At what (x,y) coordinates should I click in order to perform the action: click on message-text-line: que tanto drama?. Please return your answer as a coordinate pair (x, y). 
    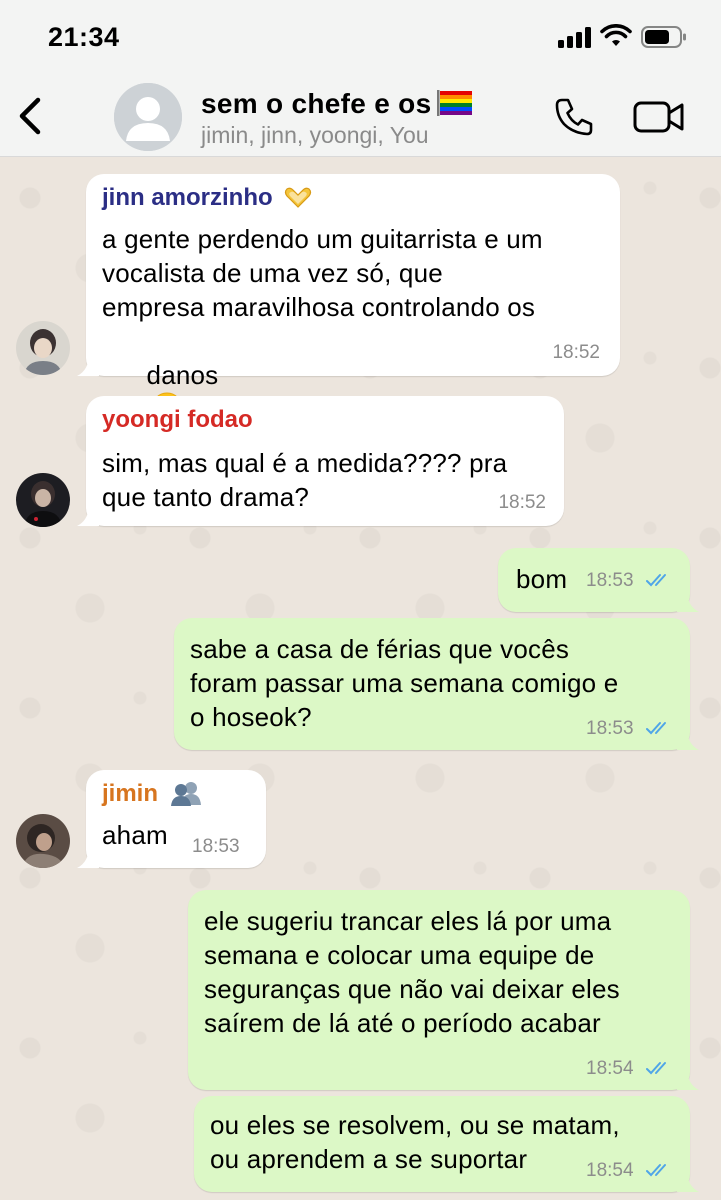
    Looking at the image, I should click on (206, 497).